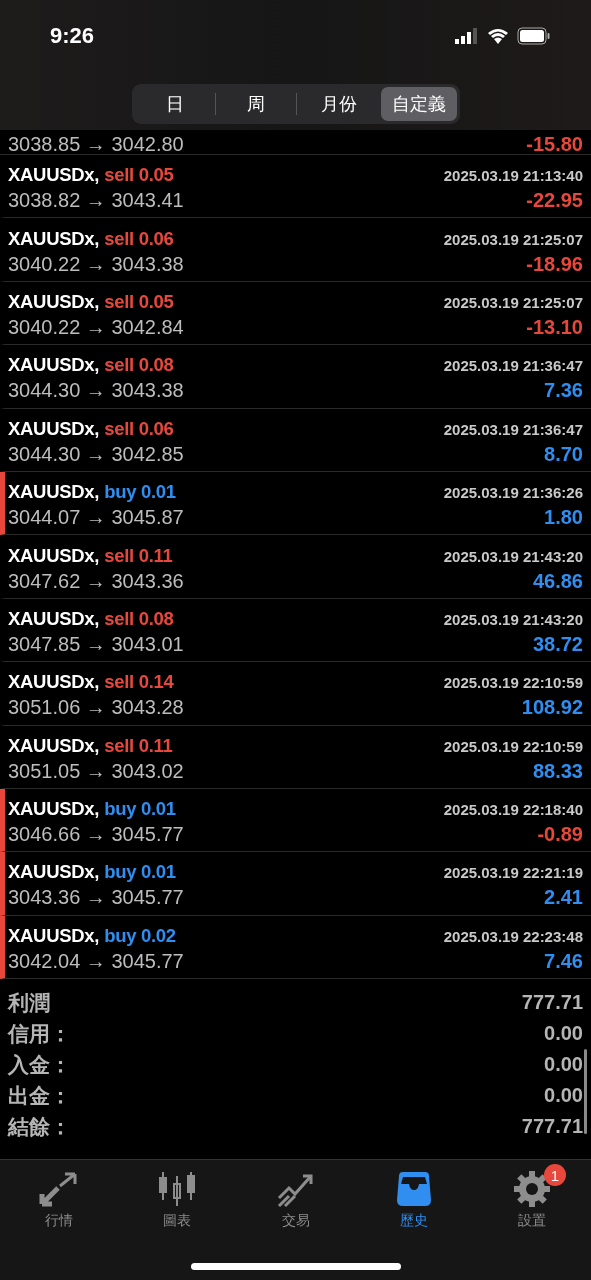  Describe the element at coordinates (557, 771) in the screenshot. I see `profit: 88.33` at that location.